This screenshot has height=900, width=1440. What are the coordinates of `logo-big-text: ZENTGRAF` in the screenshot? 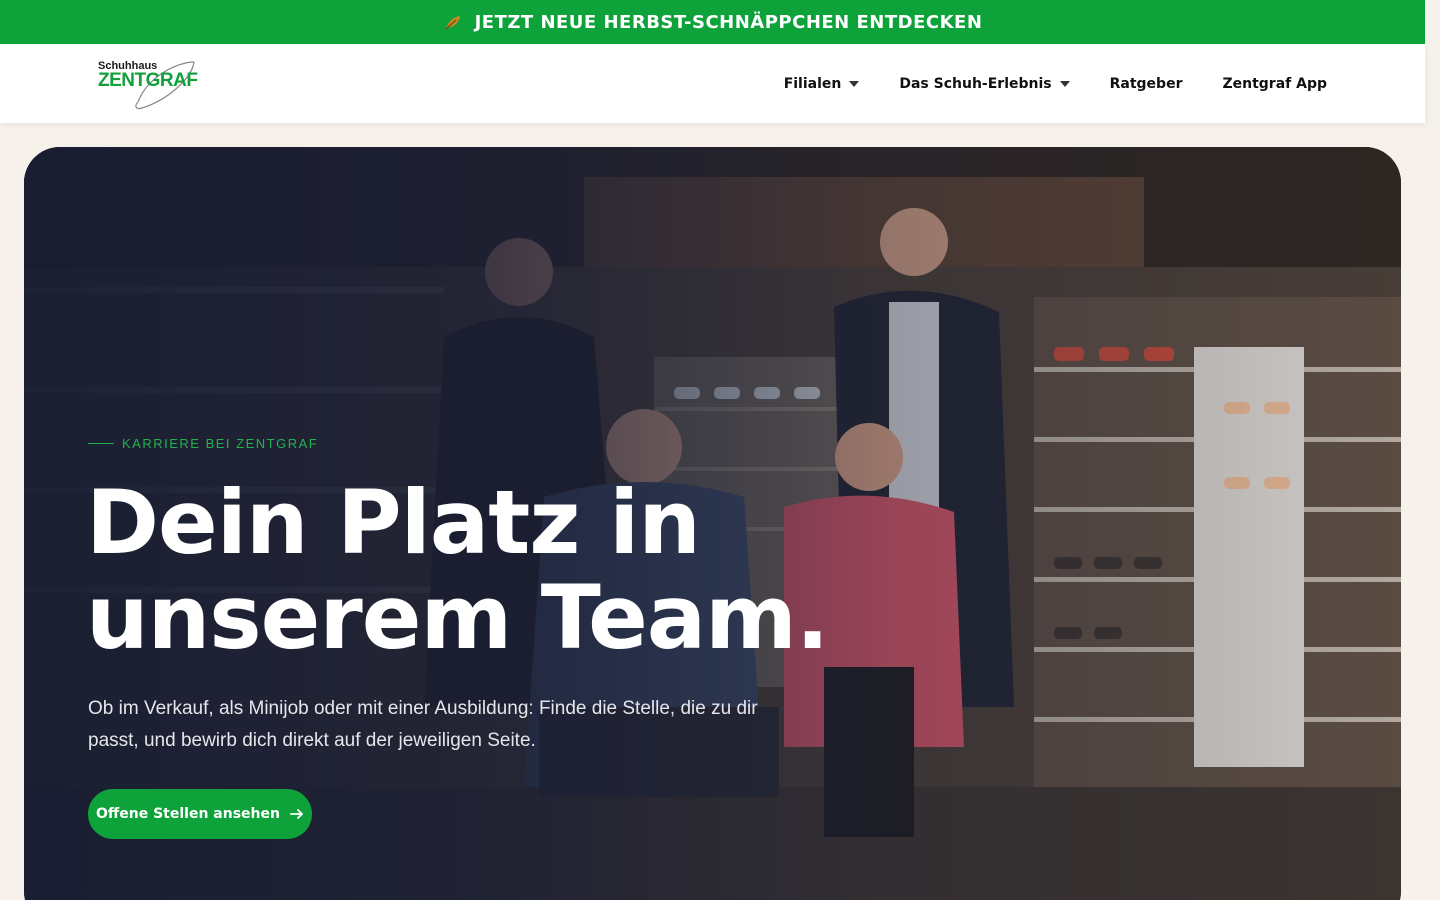 It's located at (148, 80).